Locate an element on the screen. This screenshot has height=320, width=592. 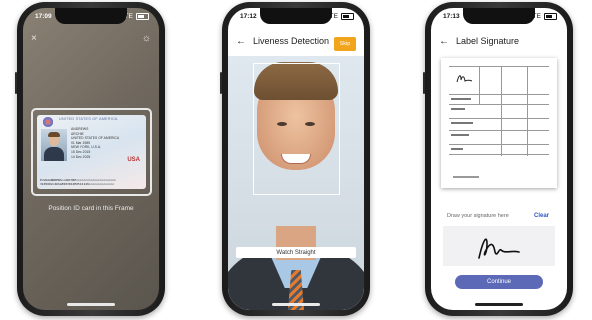
skip-button: Skip is located at coordinates (345, 44).